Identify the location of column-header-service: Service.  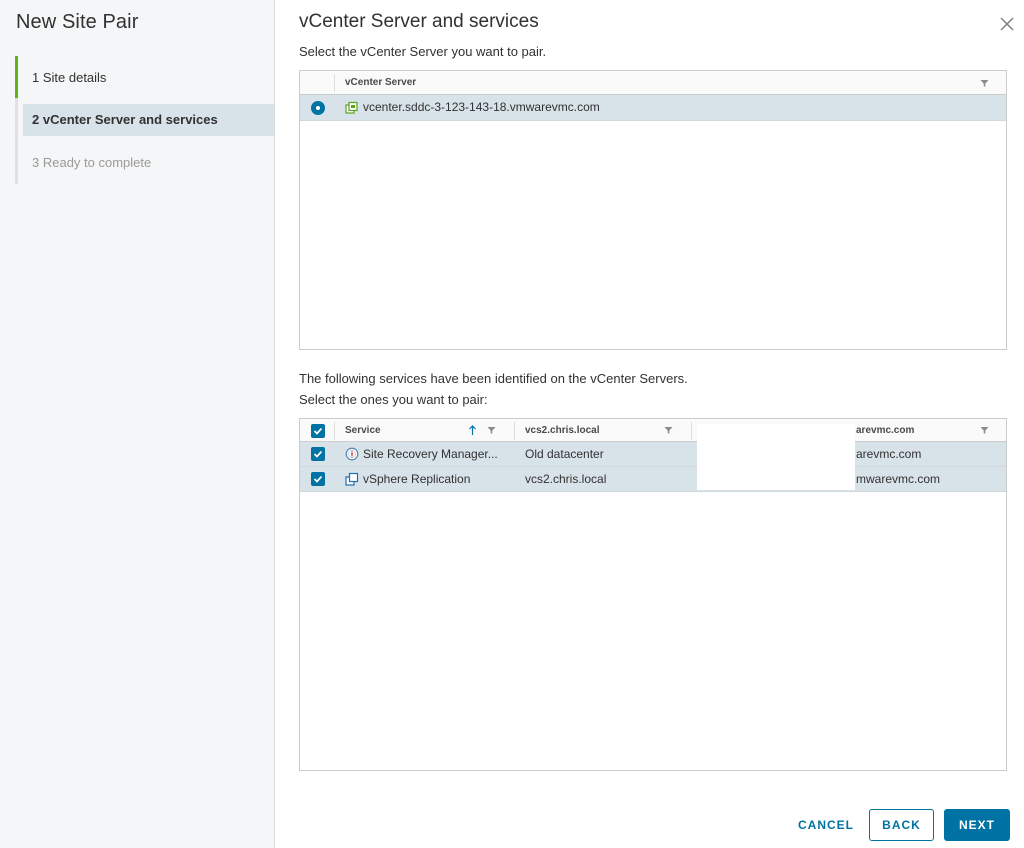
(363, 430).